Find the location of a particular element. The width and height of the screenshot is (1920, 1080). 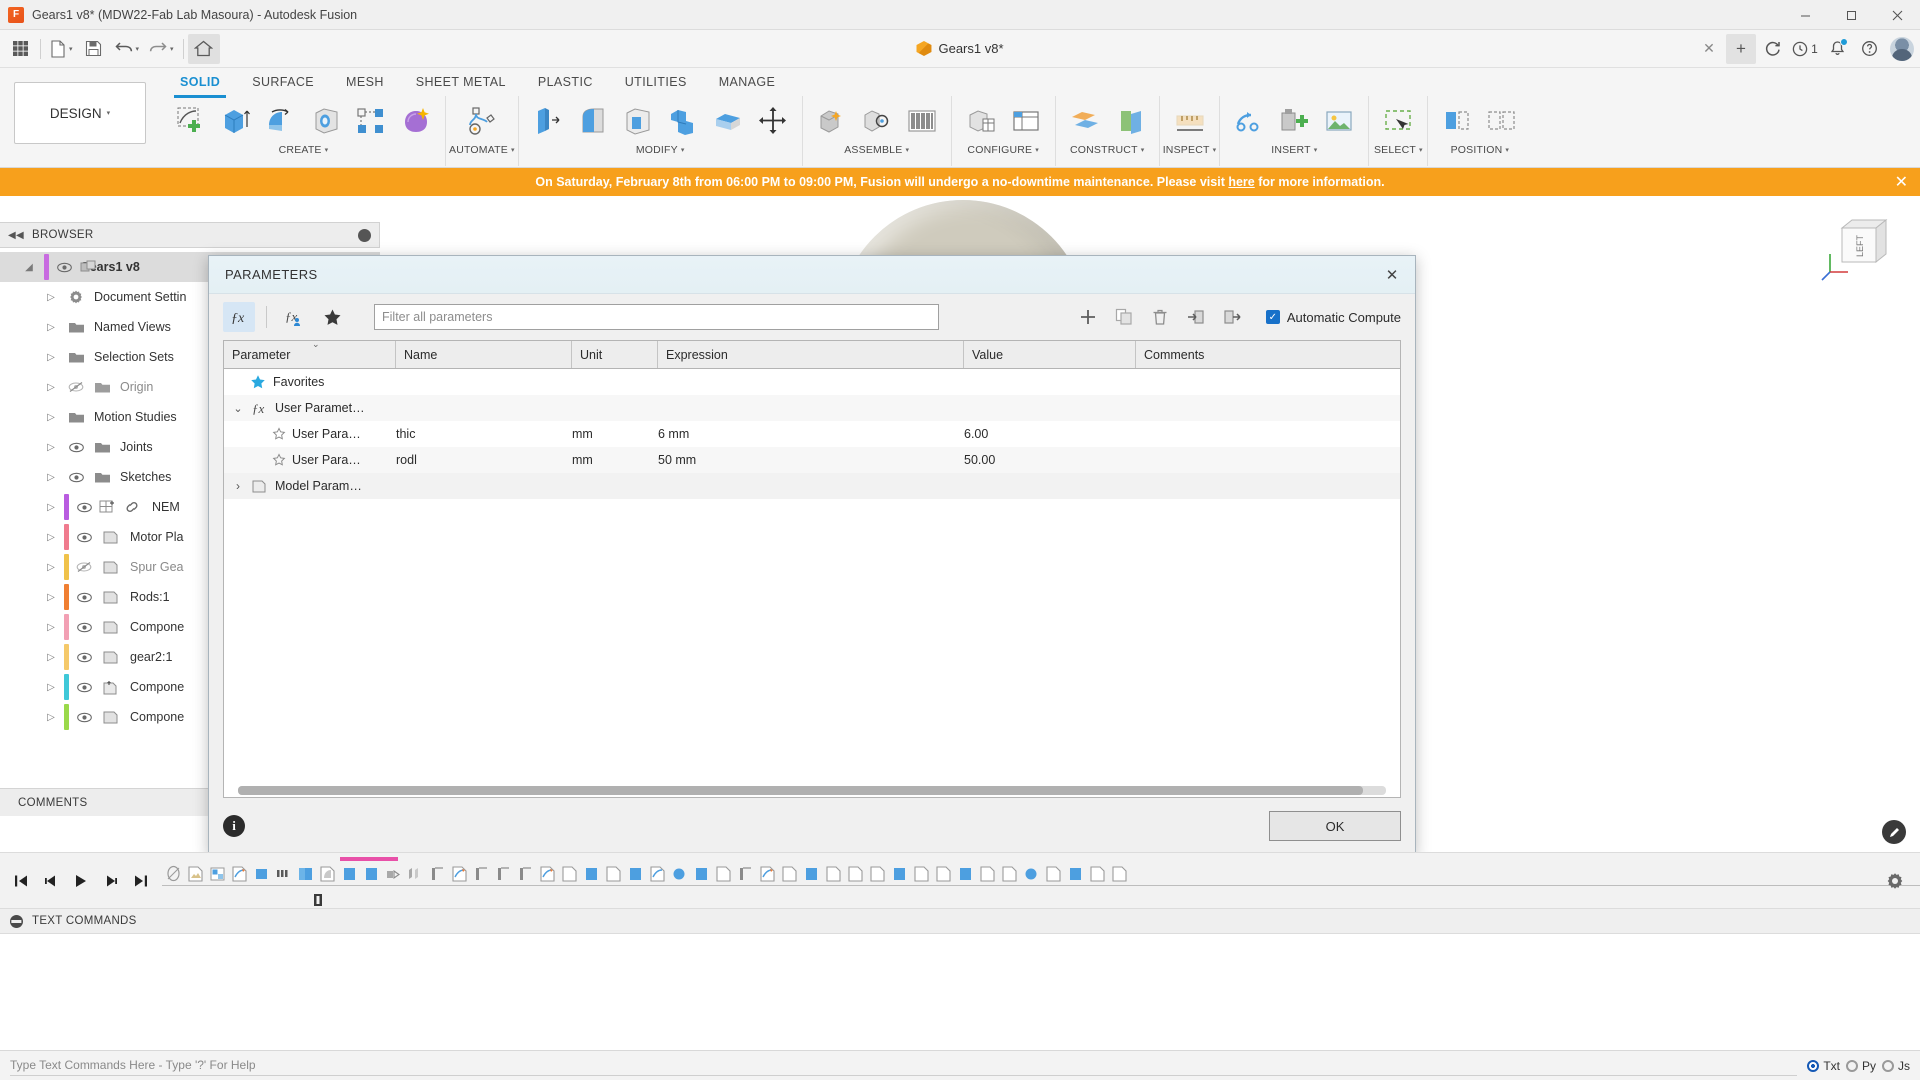

tree-twist-icon: ◢ is located at coordinates (29, 267).